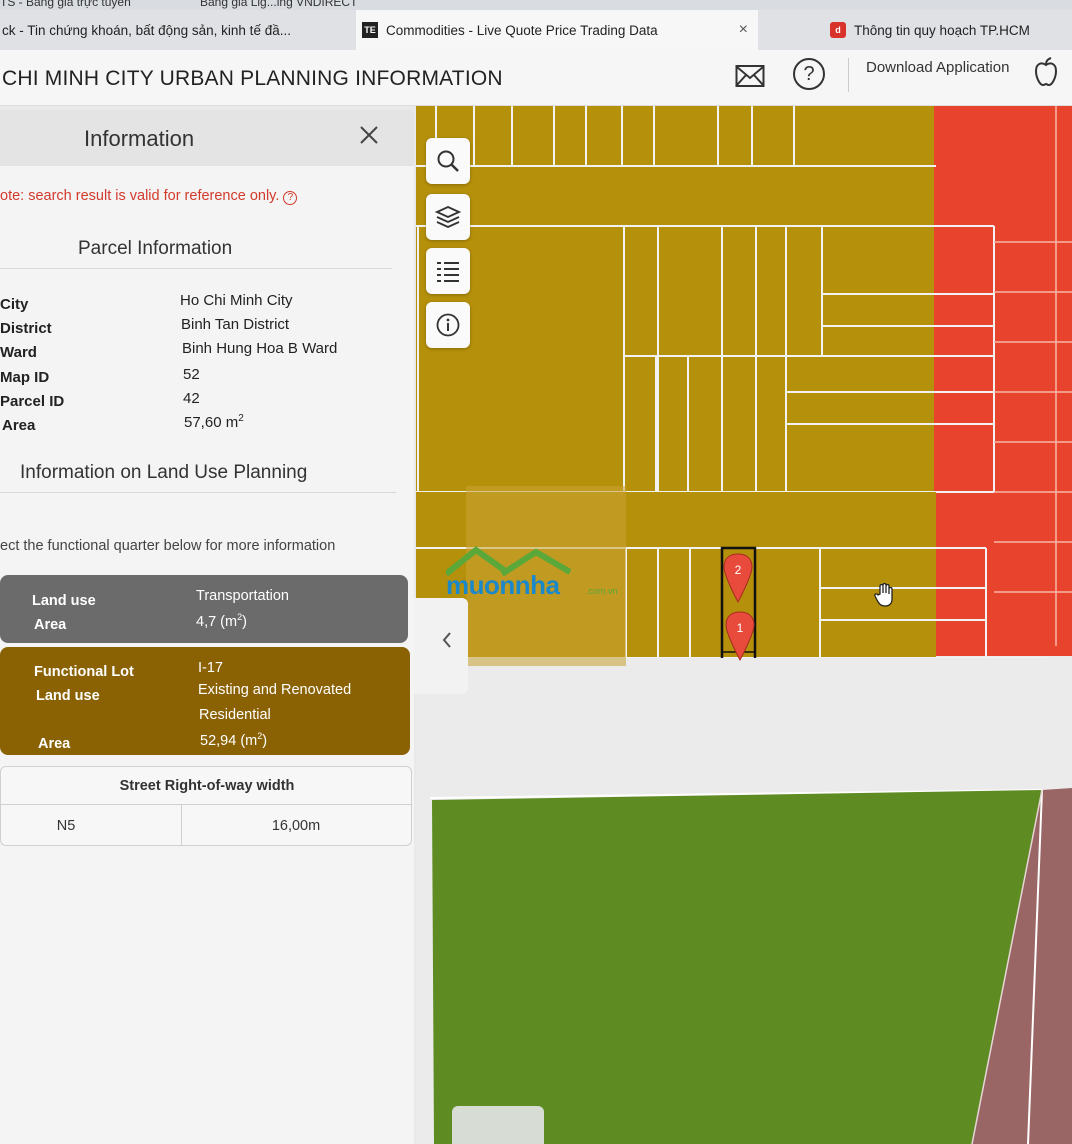 This screenshot has width=1072, height=1144. What do you see at coordinates (750, 76) in the screenshot?
I see `mail-icon` at bounding box center [750, 76].